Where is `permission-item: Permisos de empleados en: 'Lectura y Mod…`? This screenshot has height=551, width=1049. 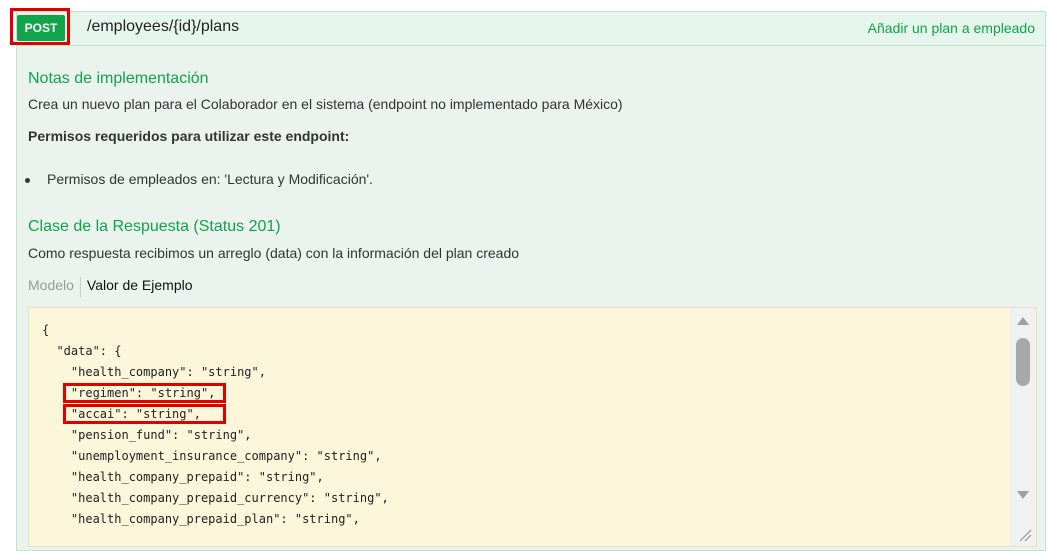 permission-item: Permisos de empleados en: 'Lectura y Mod… is located at coordinates (199, 179).